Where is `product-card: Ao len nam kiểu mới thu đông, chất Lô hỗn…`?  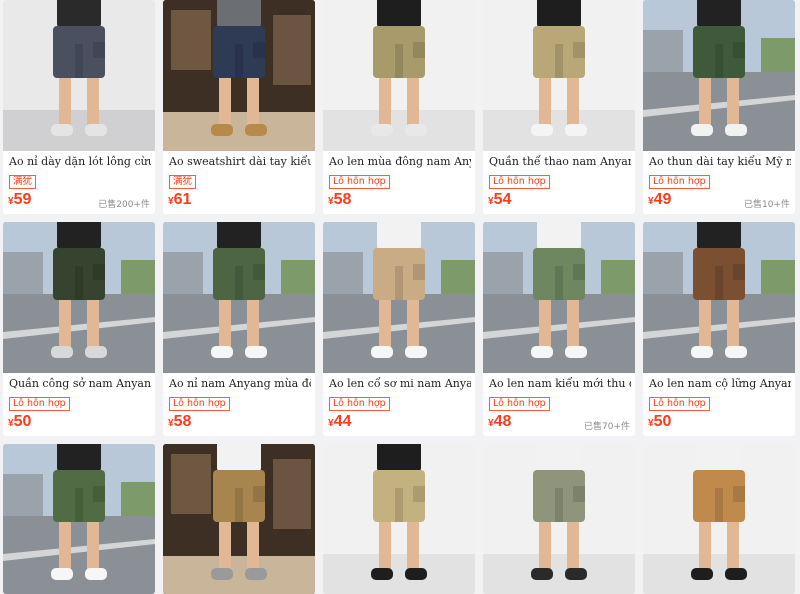
product-card: Ao len nam kiểu mới thu đông, chất Lô hỗn… is located at coordinates (559, 329).